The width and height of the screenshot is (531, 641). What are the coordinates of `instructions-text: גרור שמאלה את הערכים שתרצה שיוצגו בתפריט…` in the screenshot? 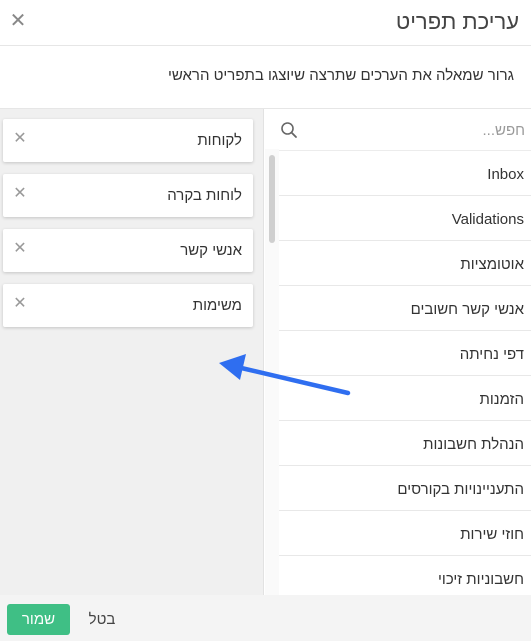 It's located at (340, 75).